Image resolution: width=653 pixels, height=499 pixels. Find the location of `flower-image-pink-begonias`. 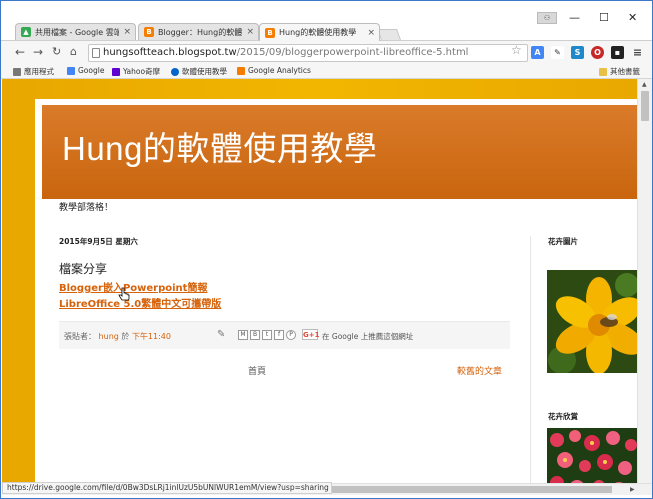

flower-image-pink-begonias is located at coordinates (592, 455).